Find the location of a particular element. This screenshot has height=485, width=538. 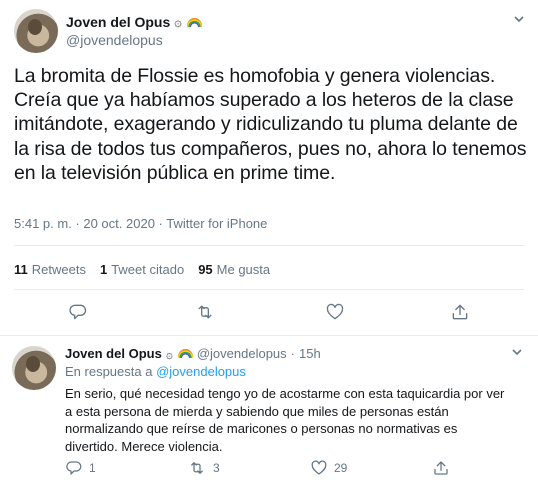

retweet-count: 3 is located at coordinates (216, 468).